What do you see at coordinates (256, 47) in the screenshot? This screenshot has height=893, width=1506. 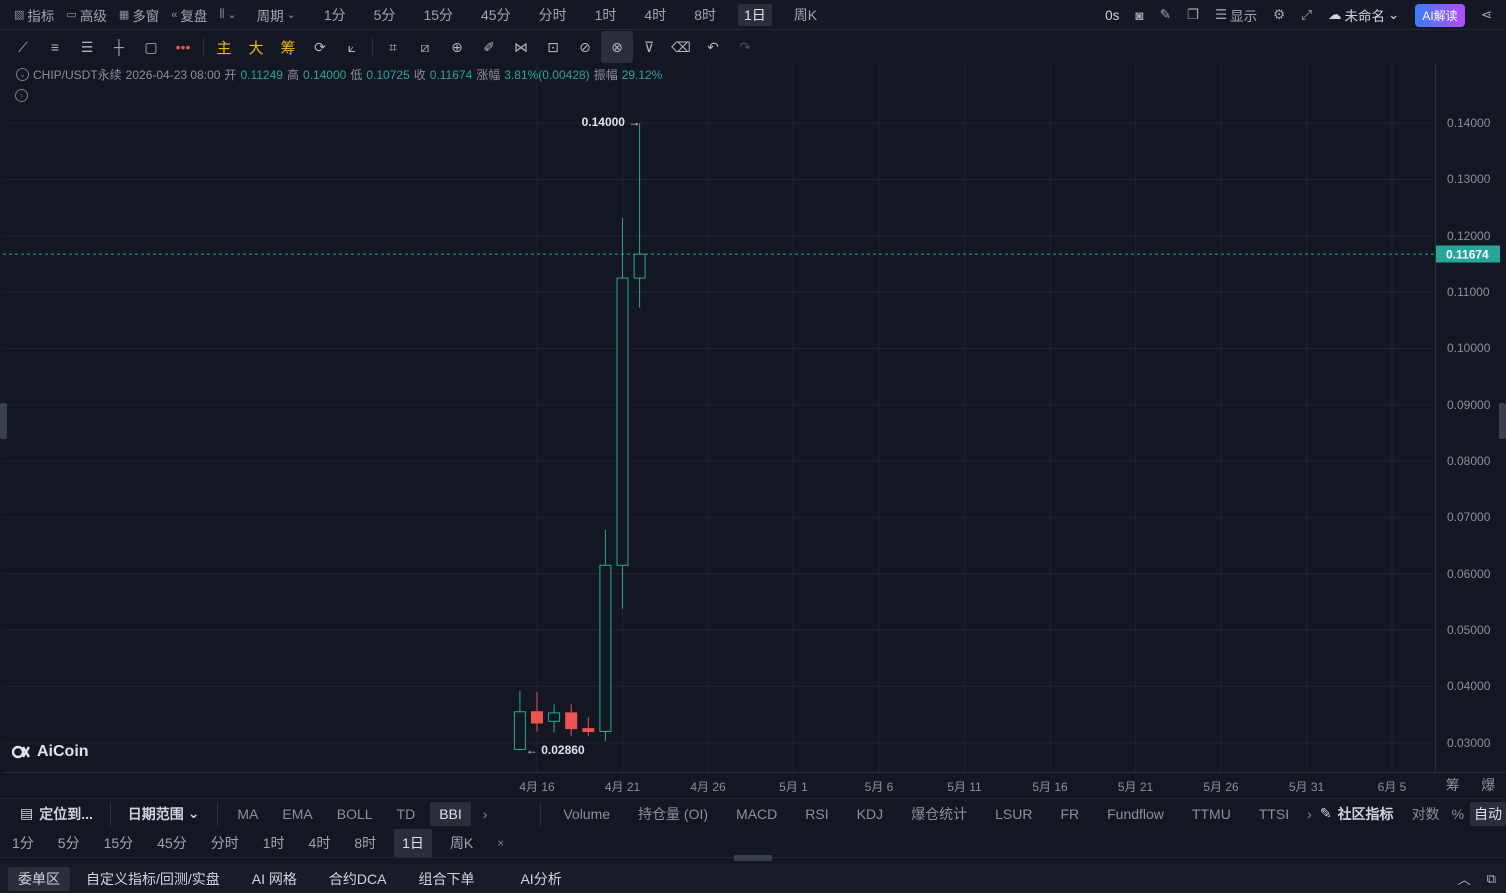 I see `big-order-button: 大` at bounding box center [256, 47].